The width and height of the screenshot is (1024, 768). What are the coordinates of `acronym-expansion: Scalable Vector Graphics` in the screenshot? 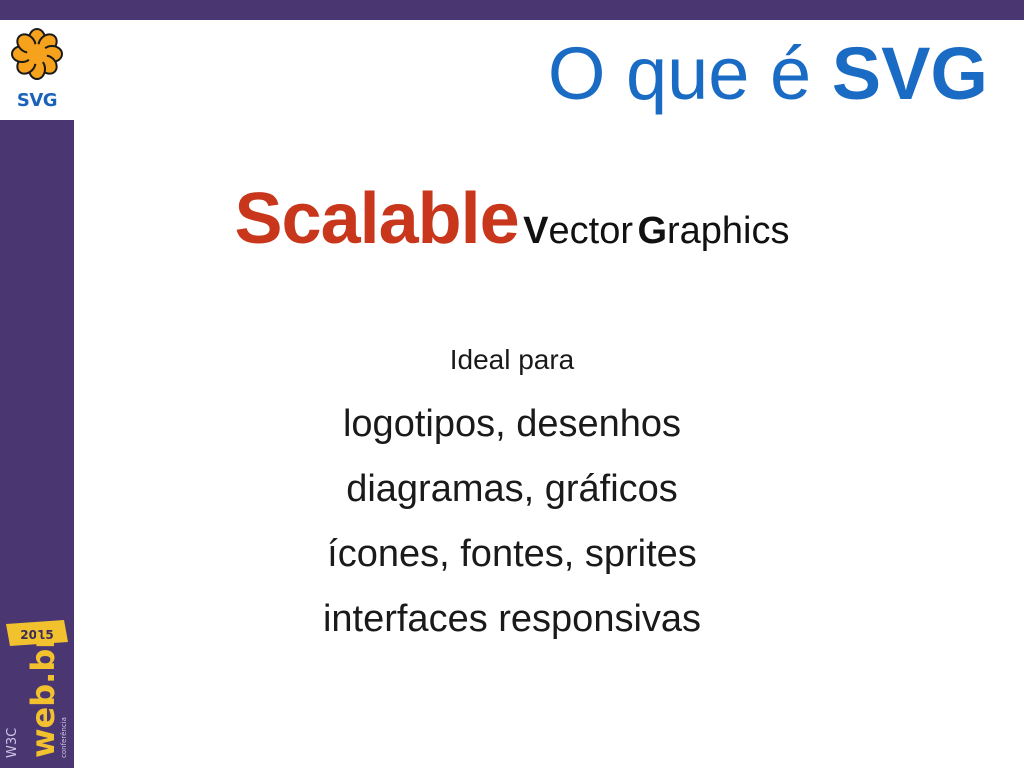 It's located at (512, 219).